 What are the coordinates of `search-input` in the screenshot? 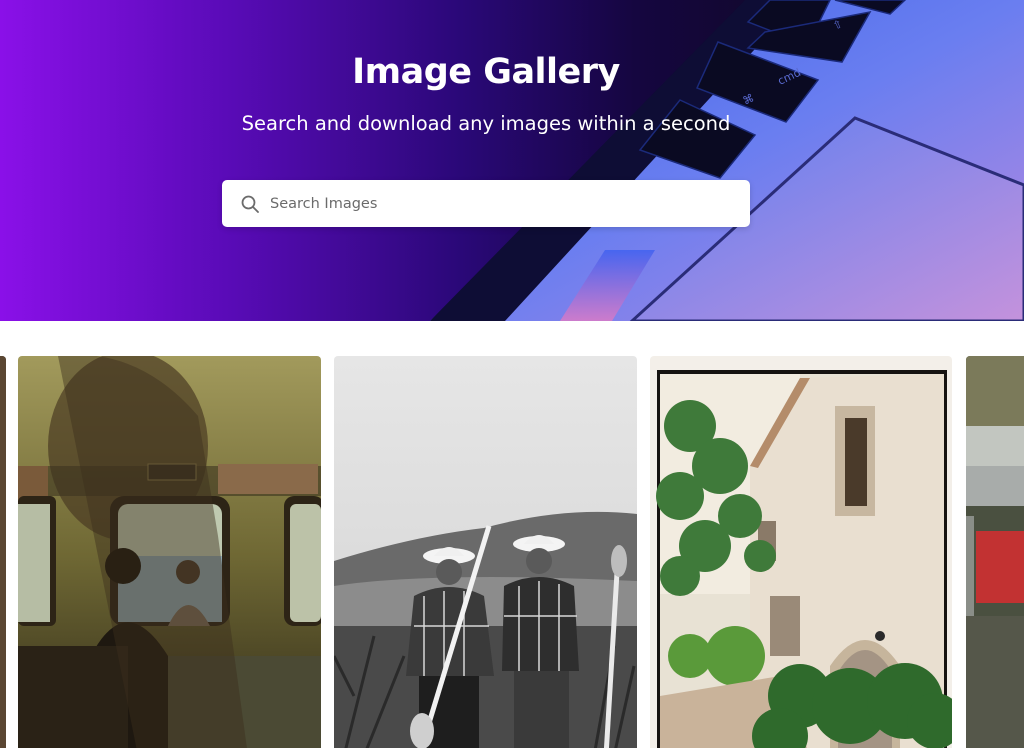 It's located at (490, 203).